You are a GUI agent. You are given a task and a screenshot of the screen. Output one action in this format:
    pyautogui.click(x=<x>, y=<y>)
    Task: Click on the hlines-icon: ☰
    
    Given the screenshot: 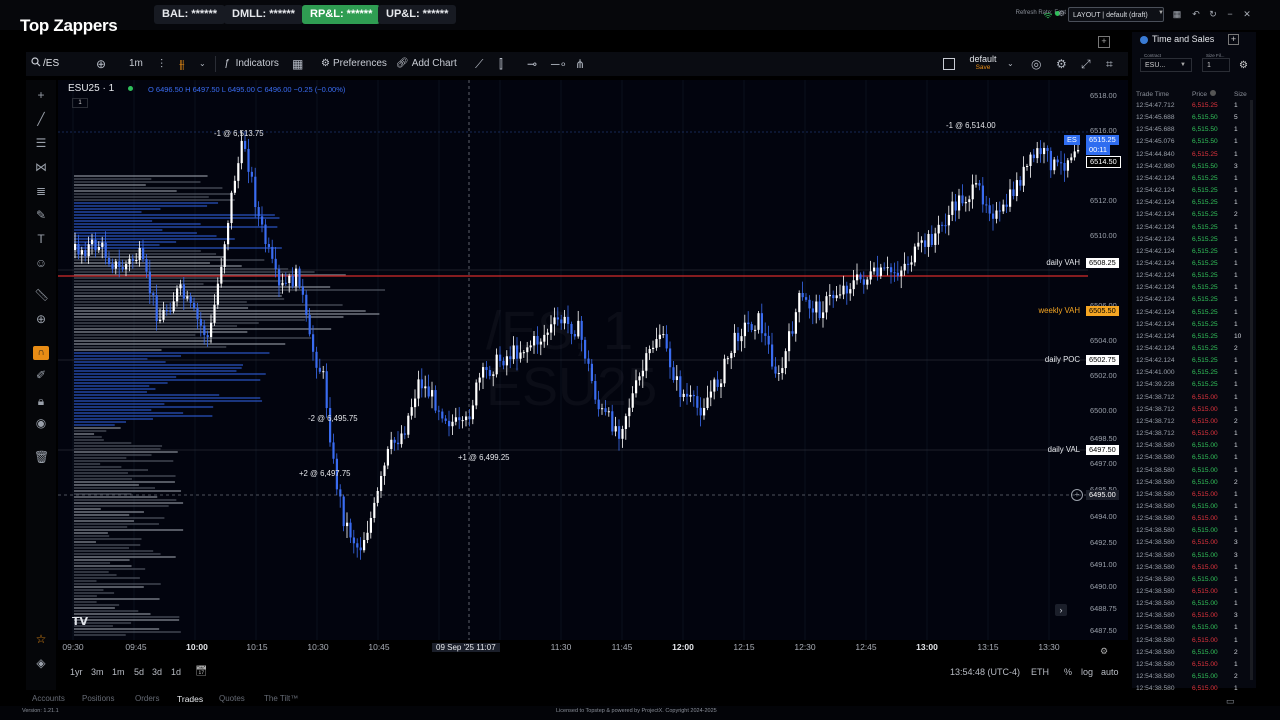 What is the action you would take?
    pyautogui.click(x=41, y=143)
    